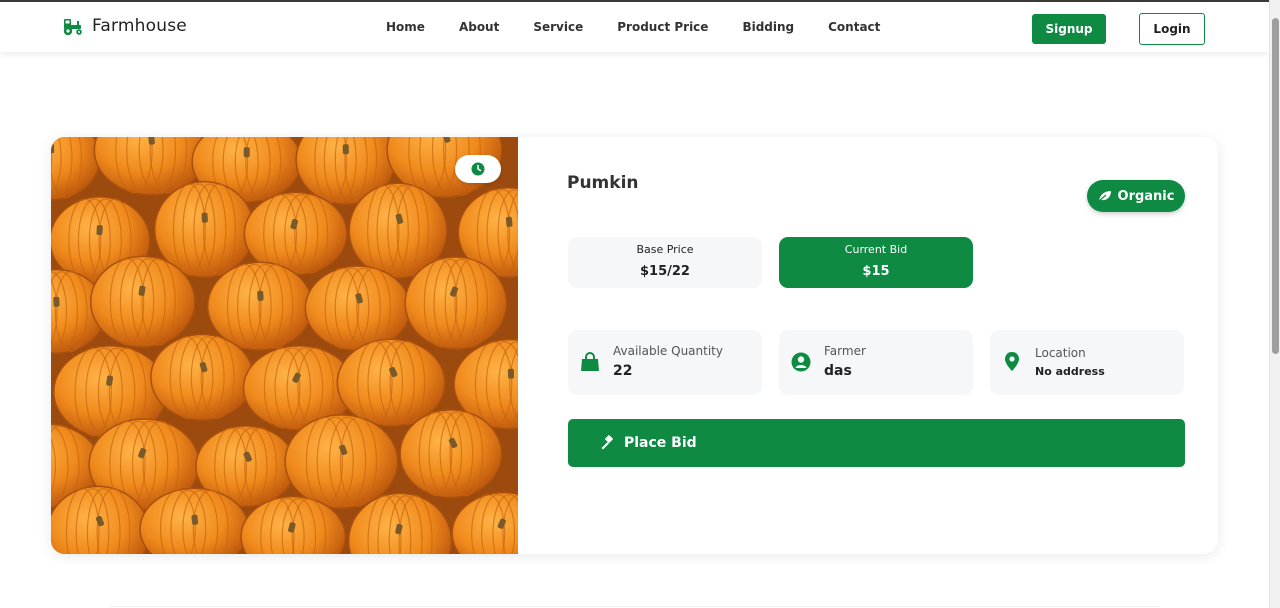 The image size is (1280, 608). I want to click on farmer-value: das, so click(838, 371).